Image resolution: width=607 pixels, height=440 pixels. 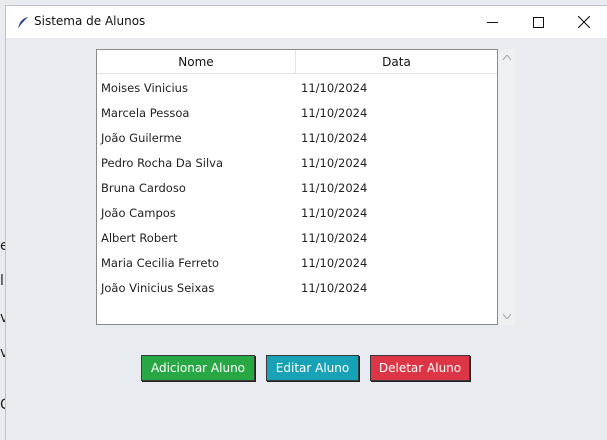 I want to click on column-header-nome: Nome, so click(x=196, y=61).